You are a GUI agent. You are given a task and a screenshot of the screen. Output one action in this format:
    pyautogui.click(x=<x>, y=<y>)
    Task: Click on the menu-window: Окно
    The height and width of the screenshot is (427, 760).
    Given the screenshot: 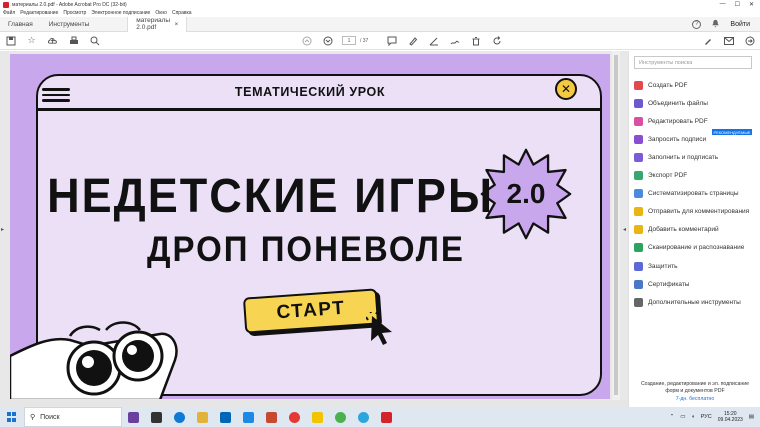 What is the action you would take?
    pyautogui.click(x=161, y=13)
    